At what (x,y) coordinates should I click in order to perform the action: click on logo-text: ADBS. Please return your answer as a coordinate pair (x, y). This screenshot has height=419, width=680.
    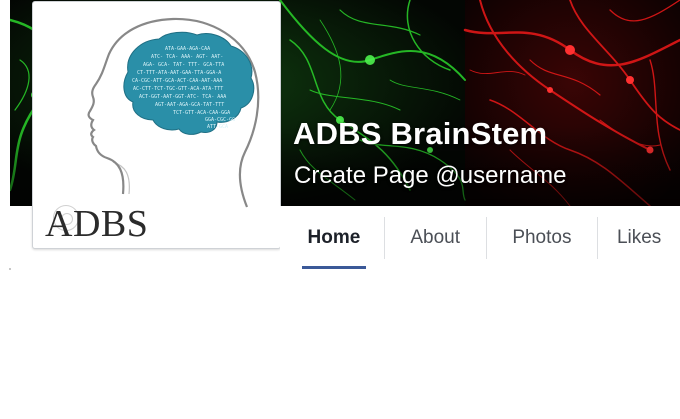
    Looking at the image, I should click on (97, 224).